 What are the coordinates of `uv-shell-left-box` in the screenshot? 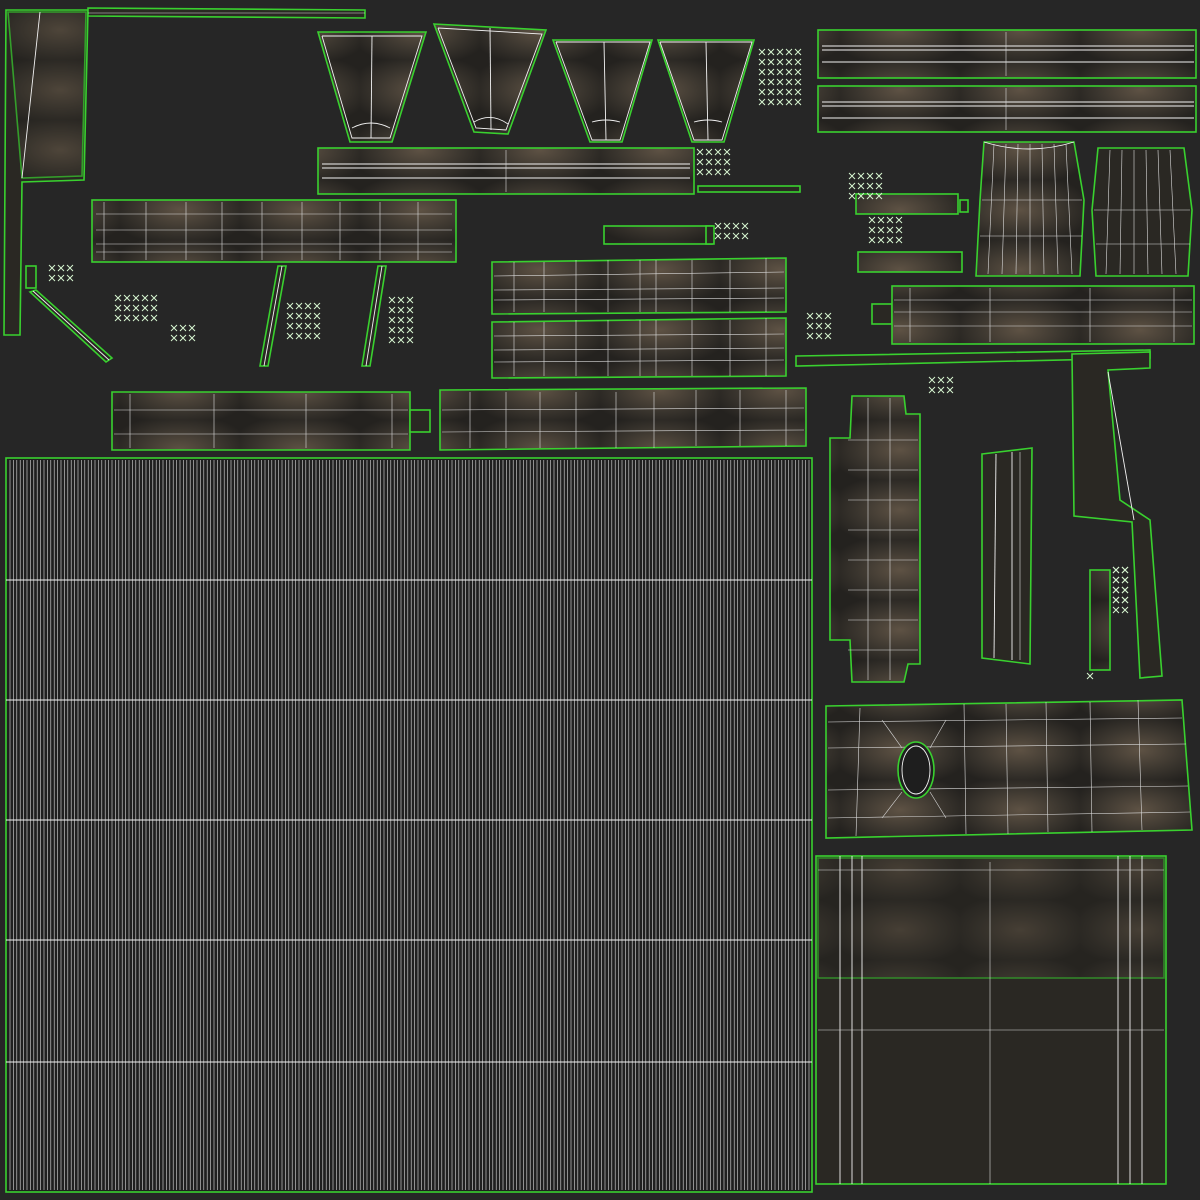 It's located at (274, 231).